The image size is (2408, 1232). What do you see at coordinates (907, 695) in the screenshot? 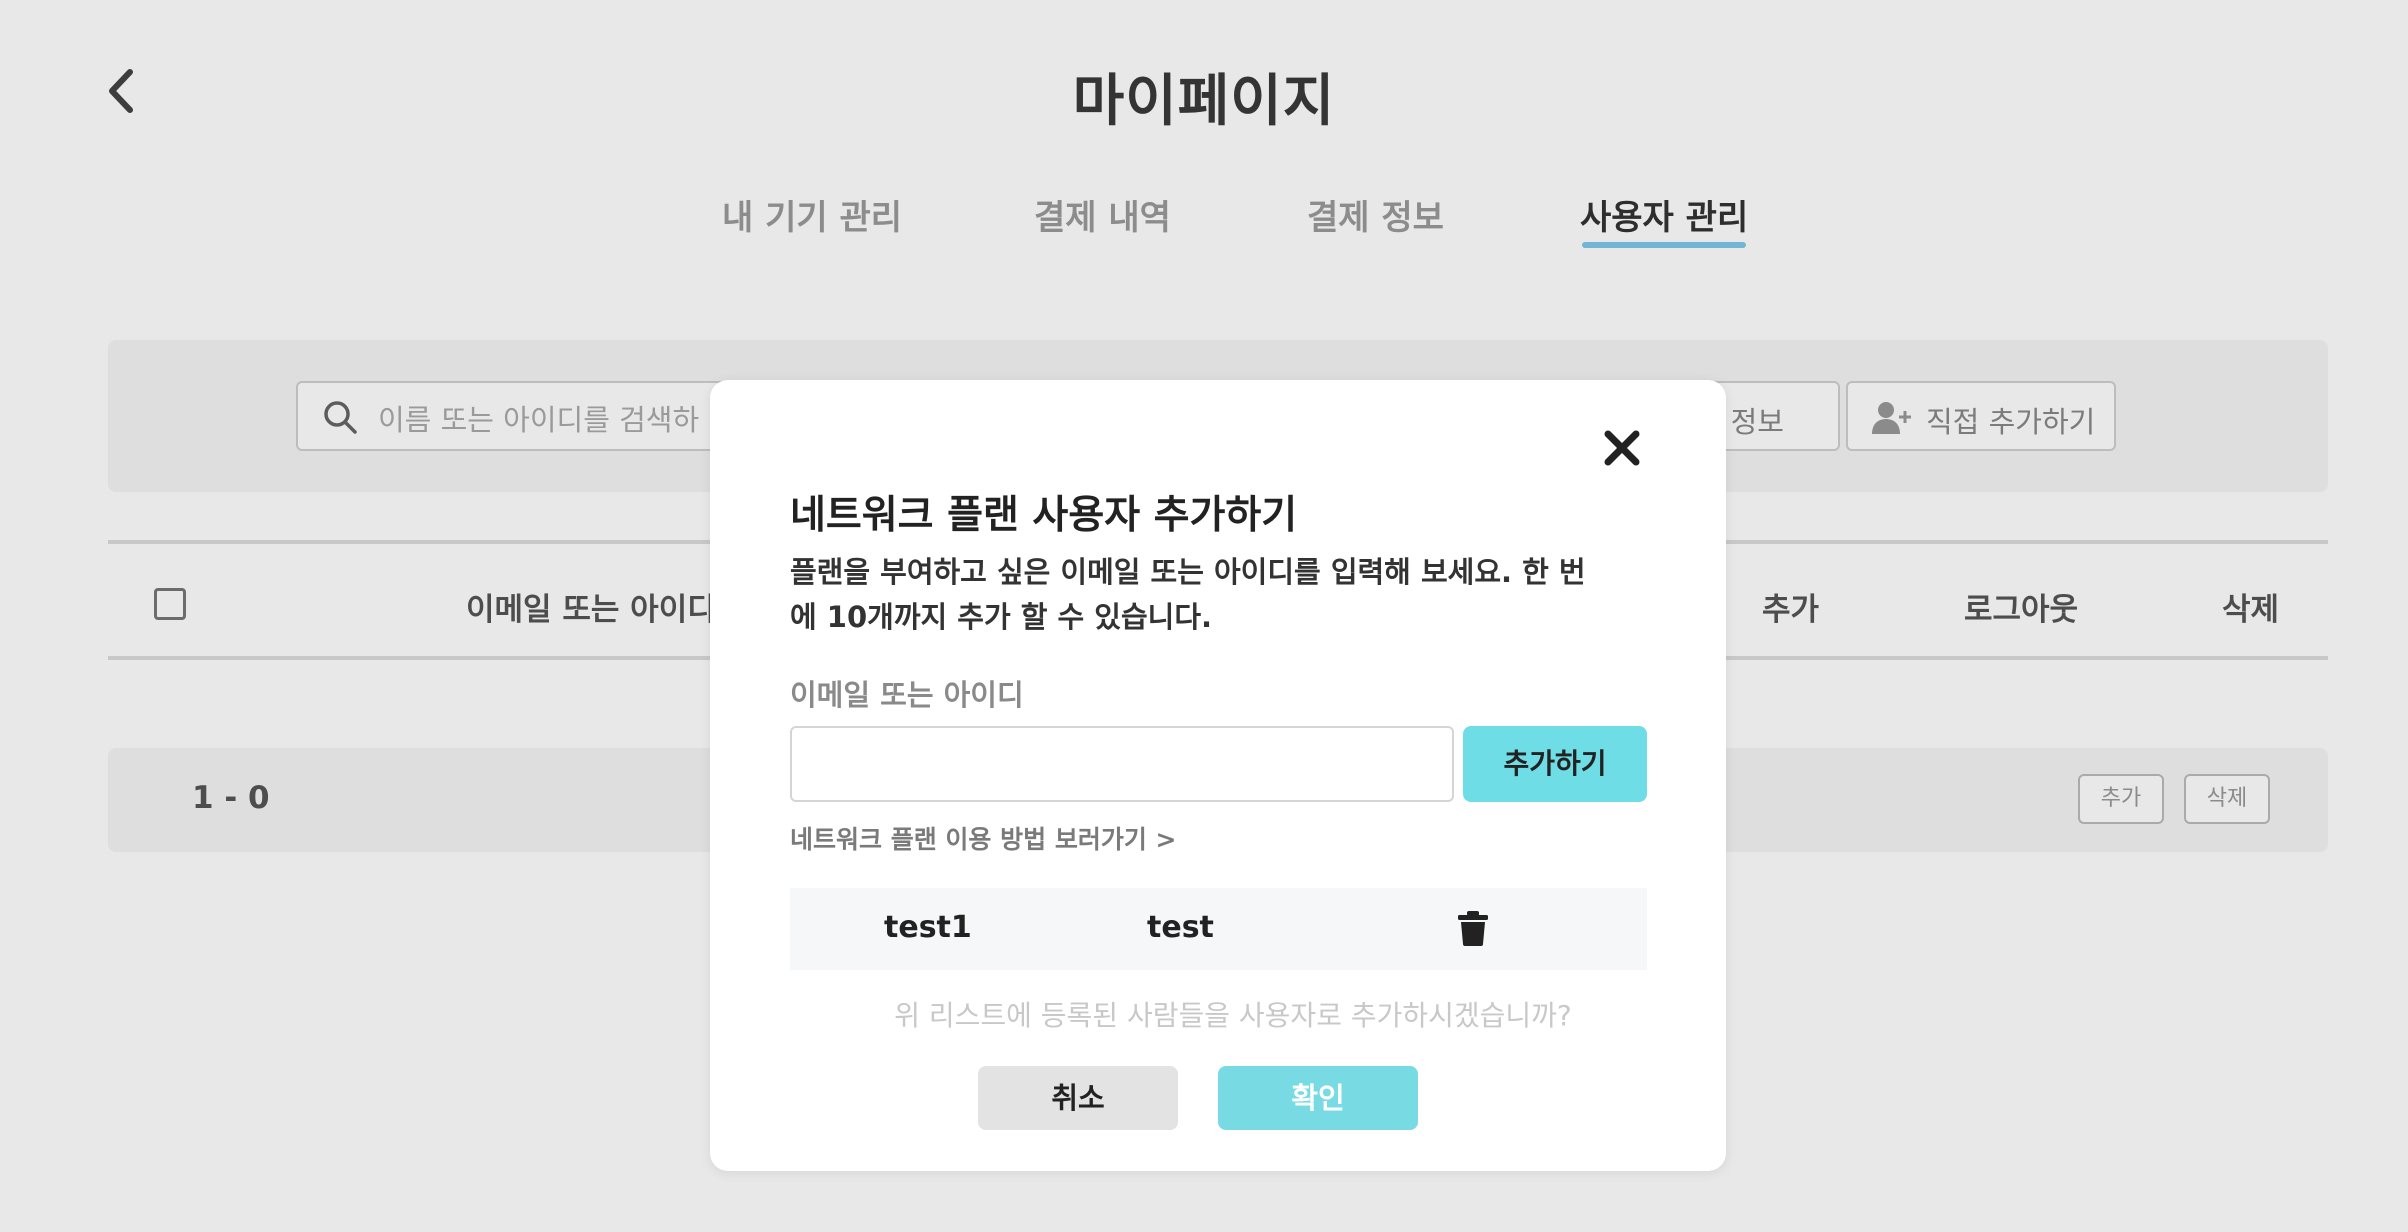
I see `email-field-label: 이메일 또는 아이디` at bounding box center [907, 695].